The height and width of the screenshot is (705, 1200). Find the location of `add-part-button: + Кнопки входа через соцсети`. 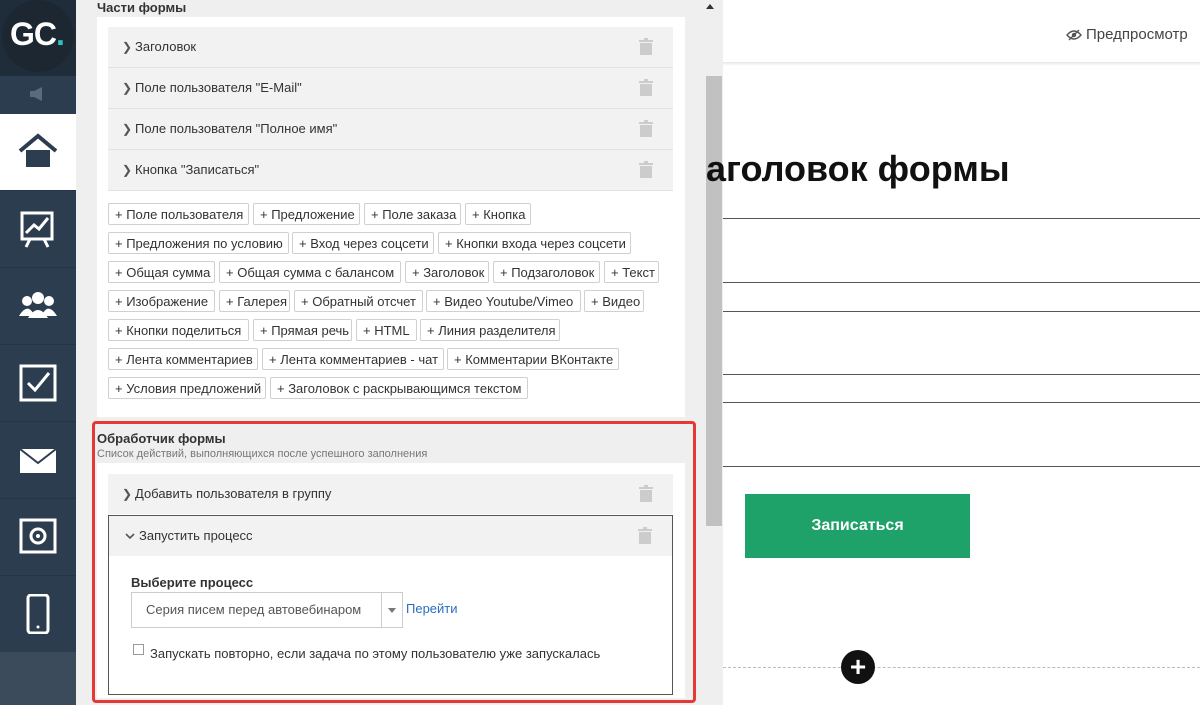

add-part-button: + Кнопки входа через соцсети is located at coordinates (534, 243).